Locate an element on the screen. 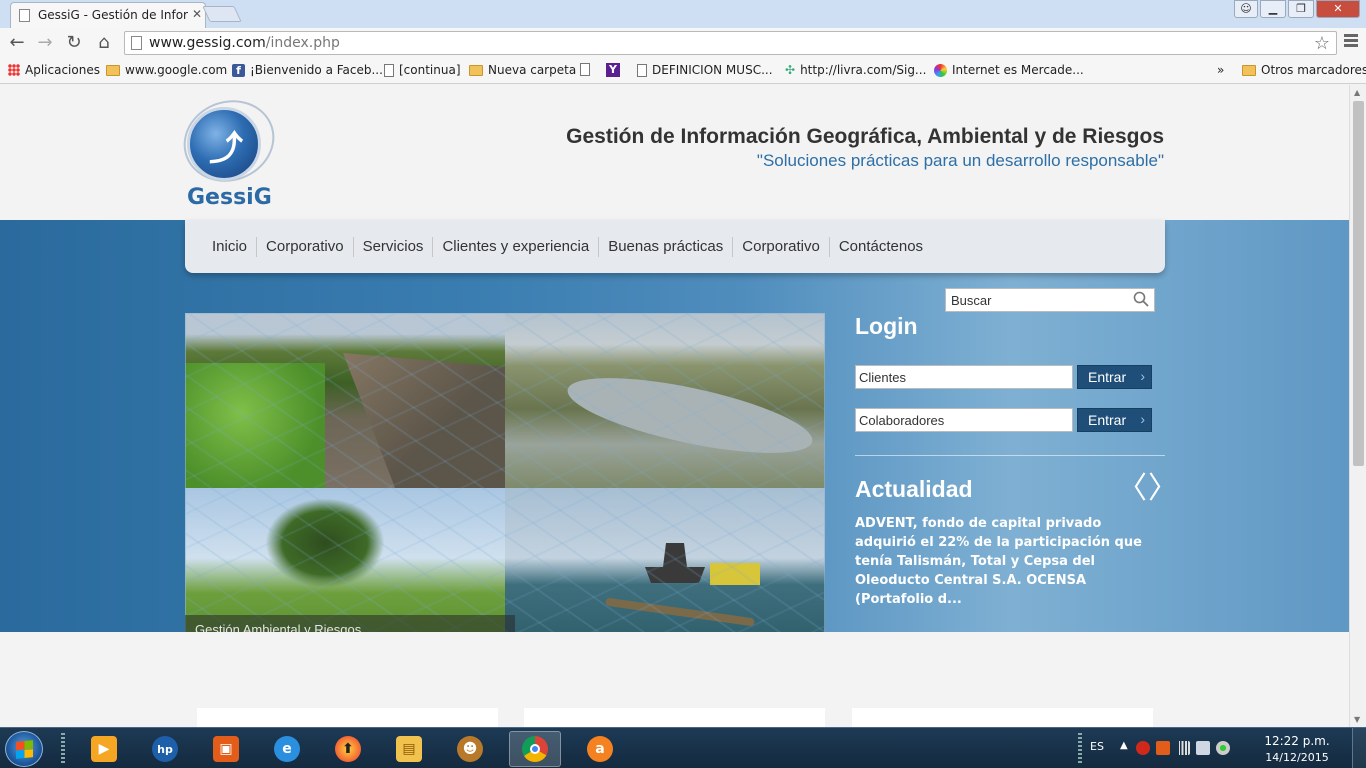  office-tray-icon is located at coordinates (1163, 748).